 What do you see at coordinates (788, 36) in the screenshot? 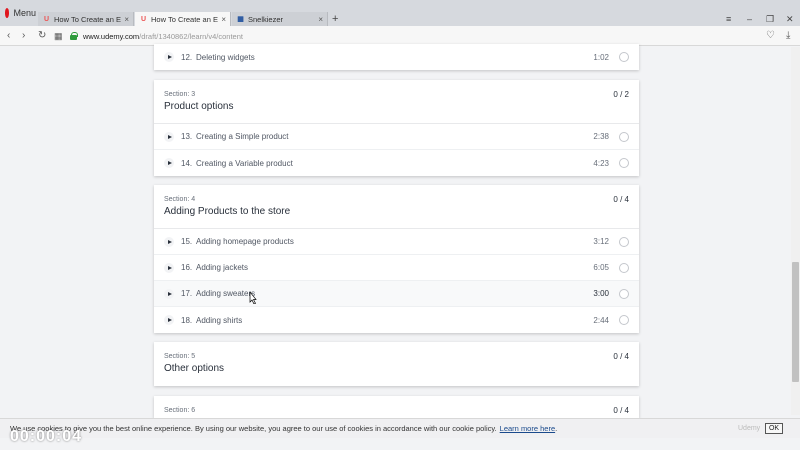
I see `download-icon: ⤓` at bounding box center [788, 36].